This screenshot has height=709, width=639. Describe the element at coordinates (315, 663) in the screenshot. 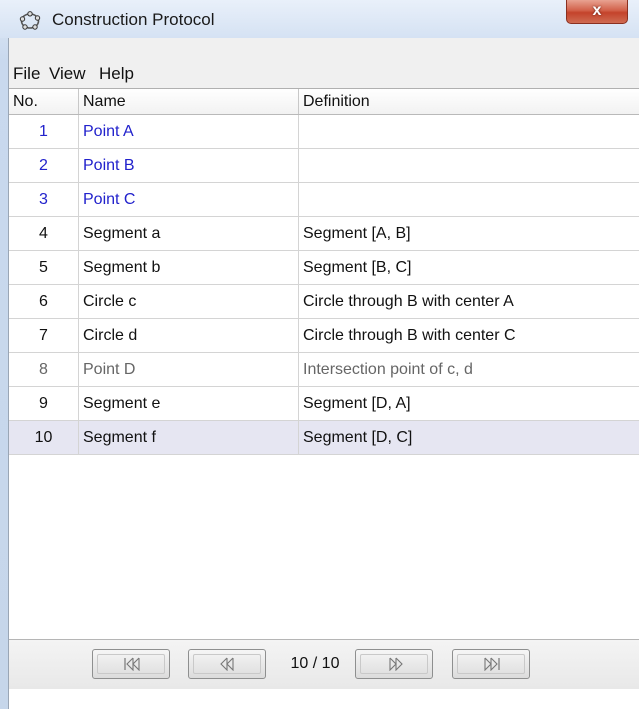

I see `step-counter: 10 / 10` at that location.